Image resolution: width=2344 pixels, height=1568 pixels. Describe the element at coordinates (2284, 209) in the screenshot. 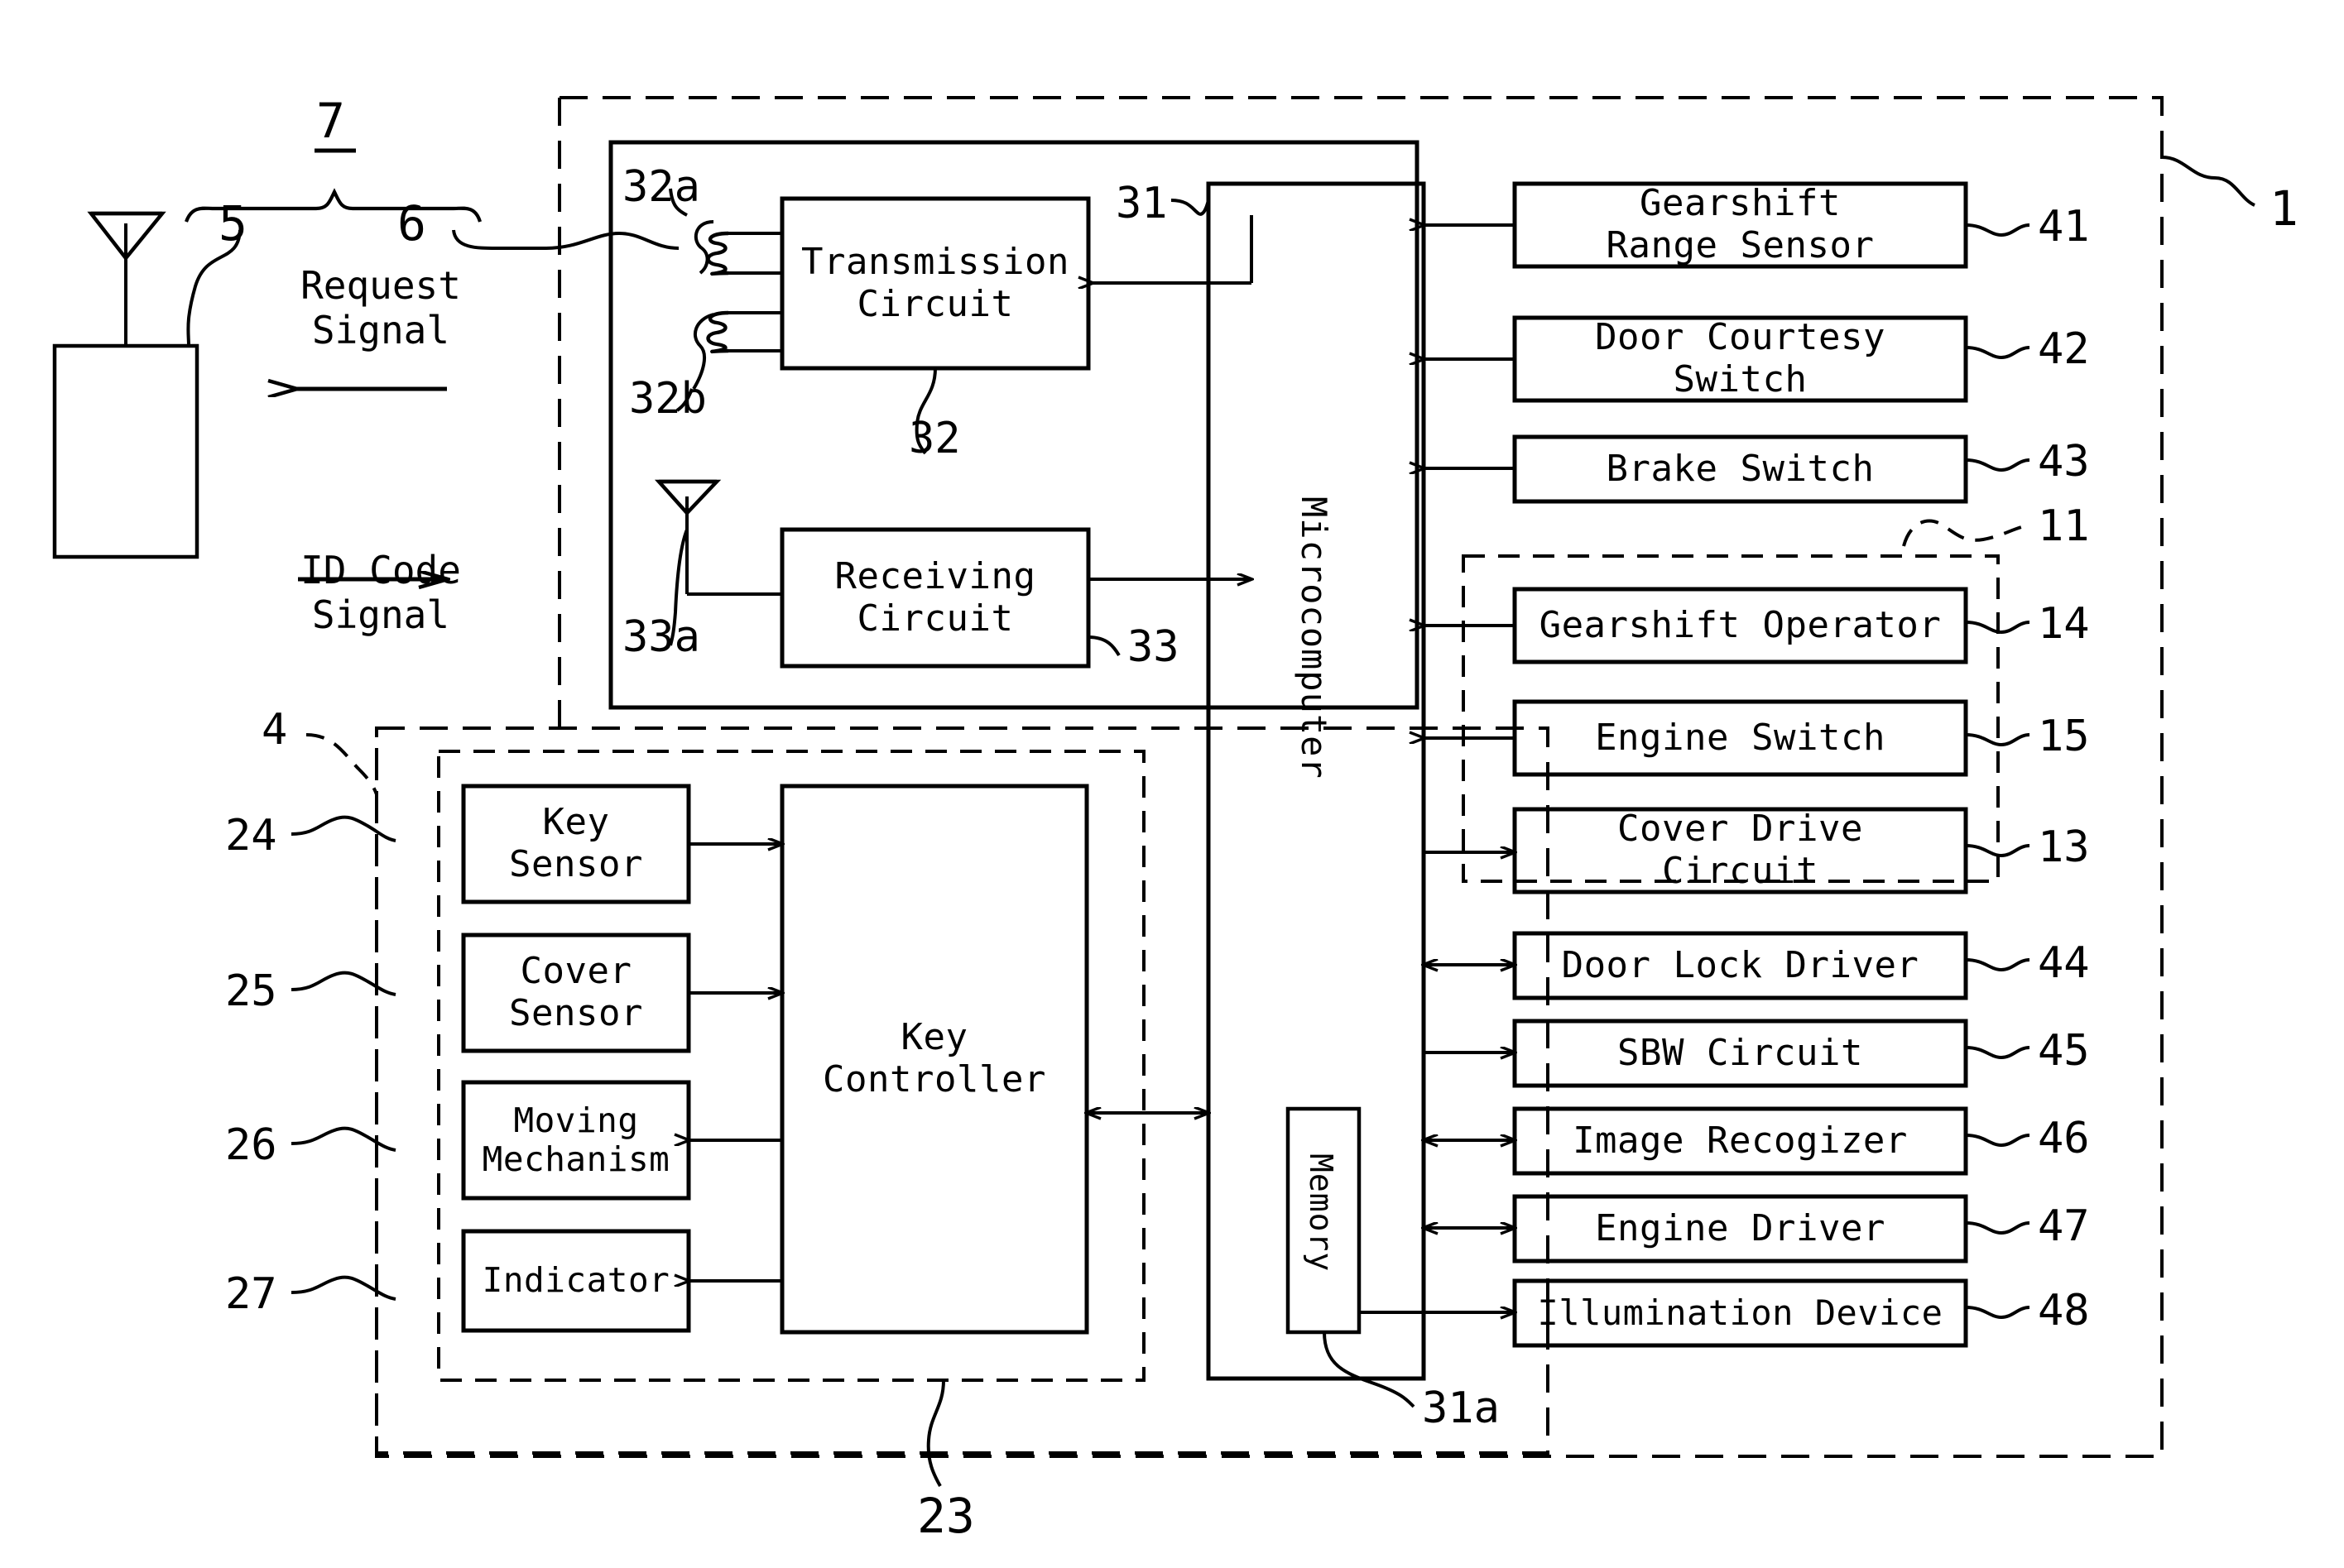

I see `ref-1: 1` at that location.